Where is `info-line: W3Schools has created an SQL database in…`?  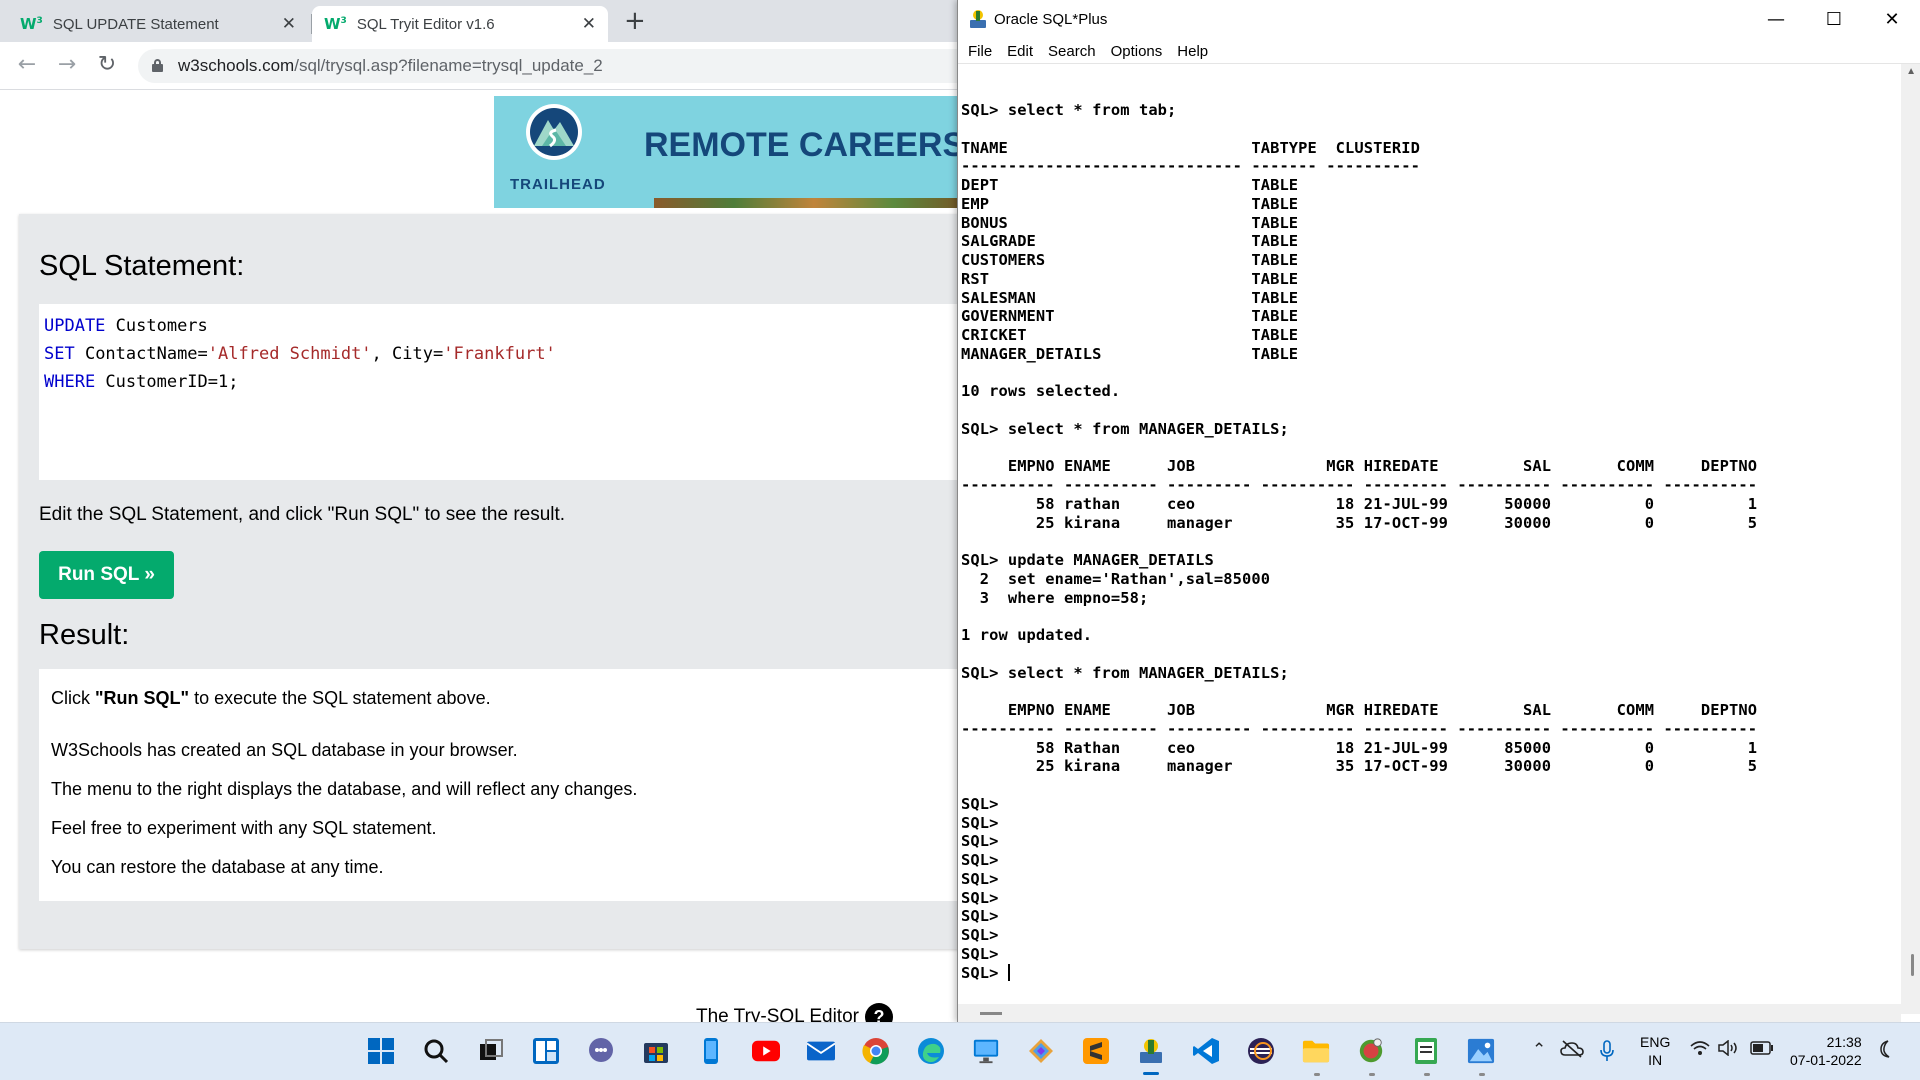
info-line: W3Schools has created an SQL database in… is located at coordinates (284, 750).